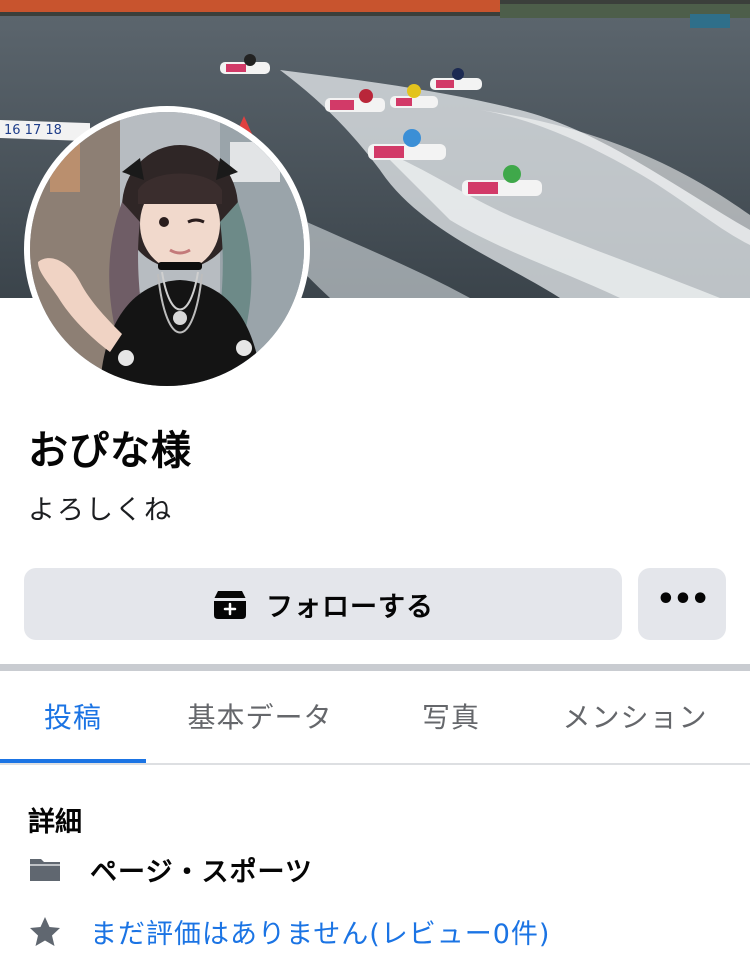 The width and height of the screenshot is (750, 972). I want to click on follow-button-label: フォローする, so click(350, 607).